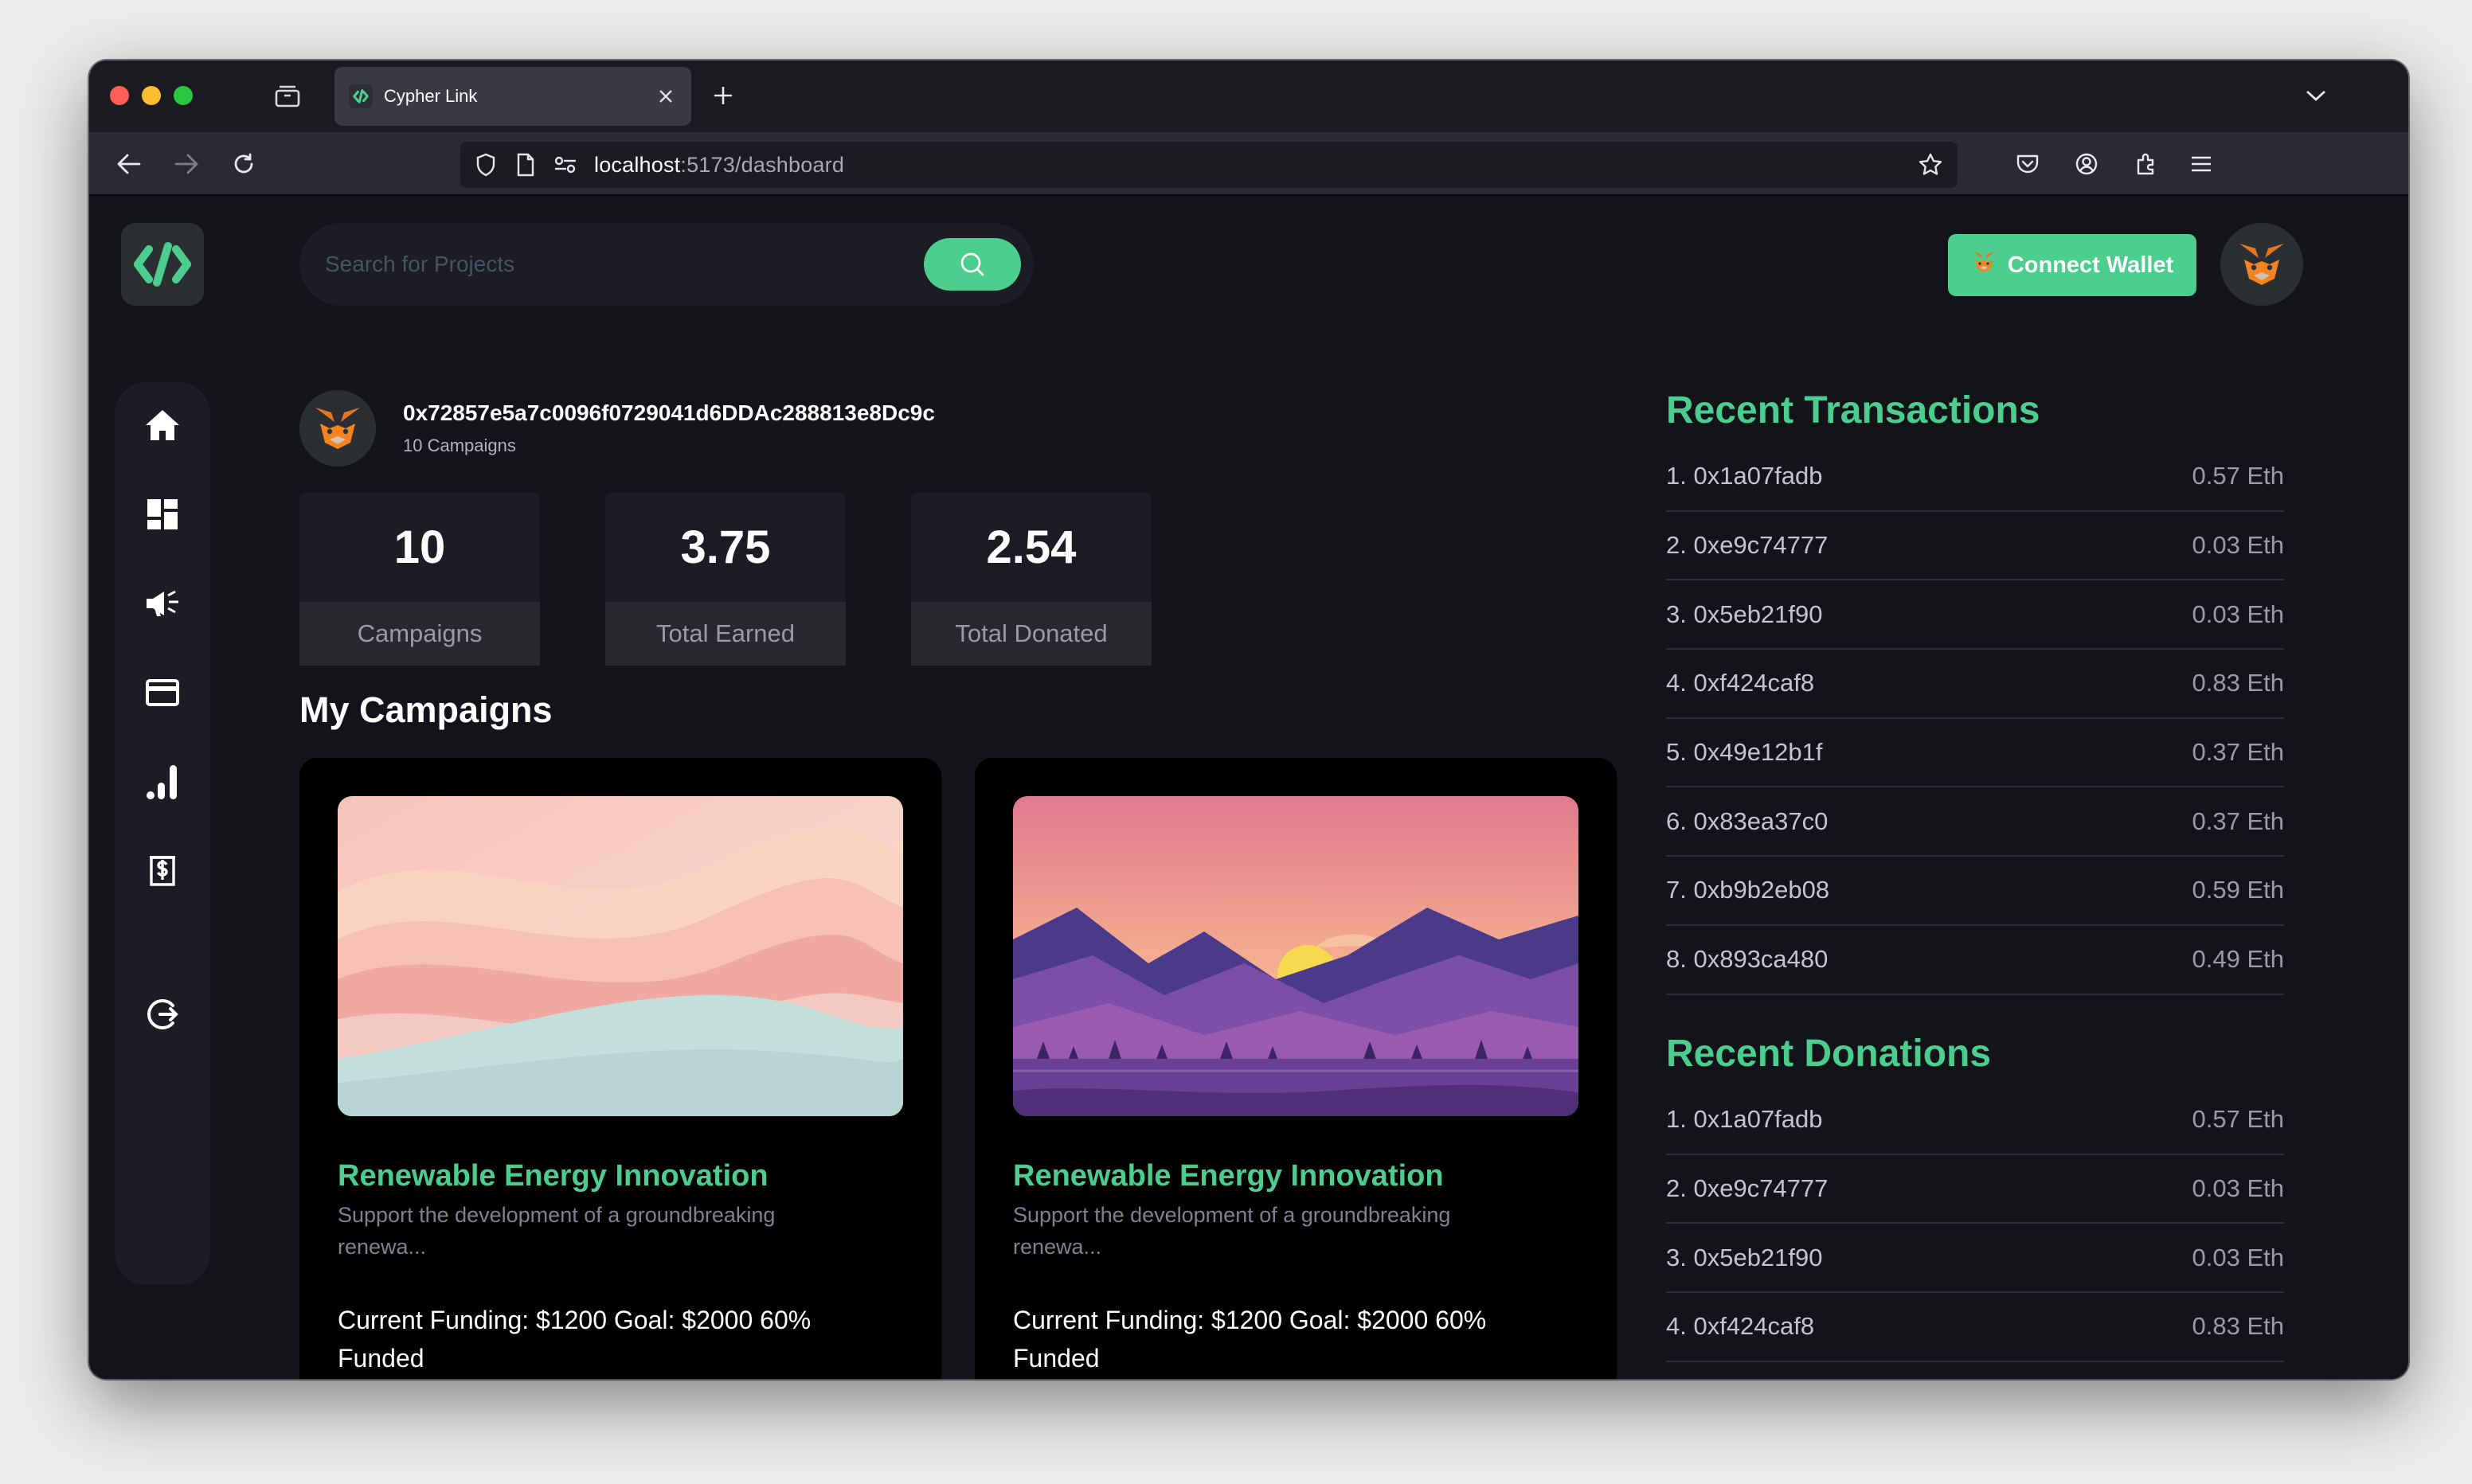 Image resolution: width=2472 pixels, height=1484 pixels. What do you see at coordinates (2238, 820) in the screenshot?
I see `transaction-amount: 0.37 Eth` at bounding box center [2238, 820].